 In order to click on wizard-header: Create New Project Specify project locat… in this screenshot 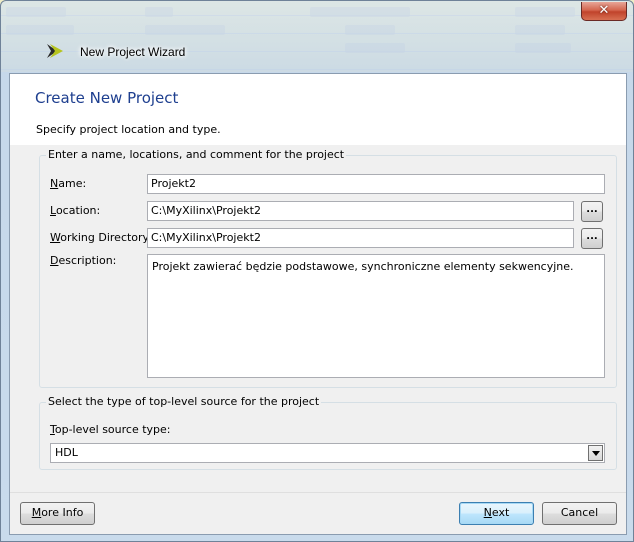, I will do `click(318, 109)`.